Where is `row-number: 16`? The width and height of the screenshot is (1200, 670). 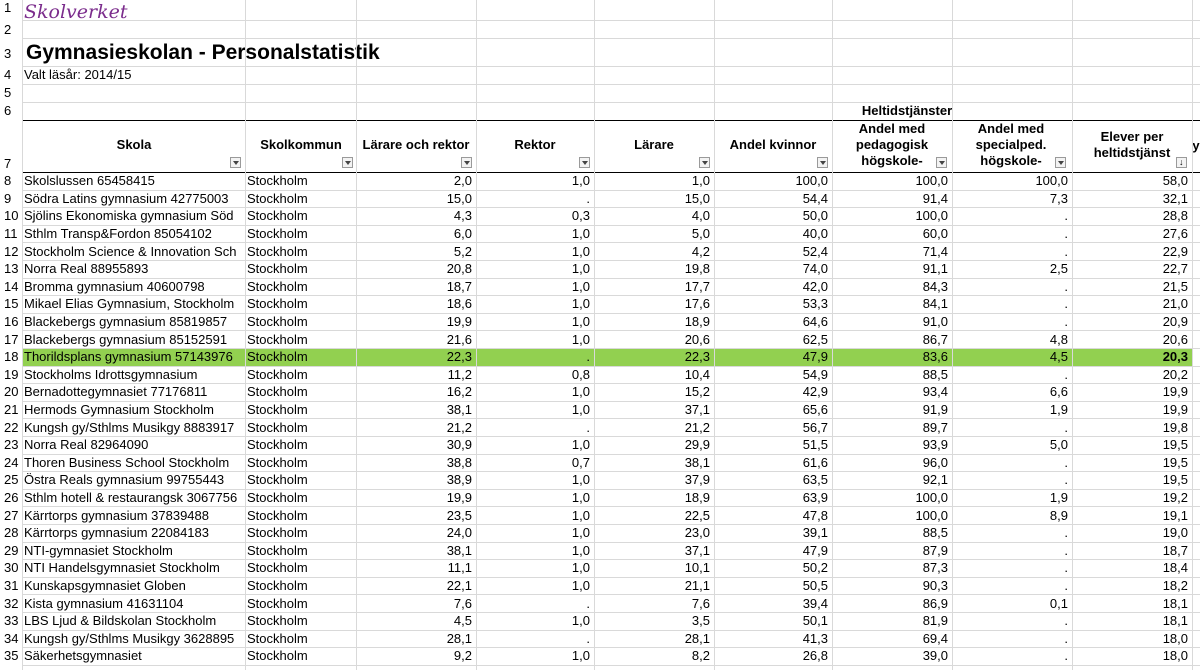 row-number: 16 is located at coordinates (10, 322).